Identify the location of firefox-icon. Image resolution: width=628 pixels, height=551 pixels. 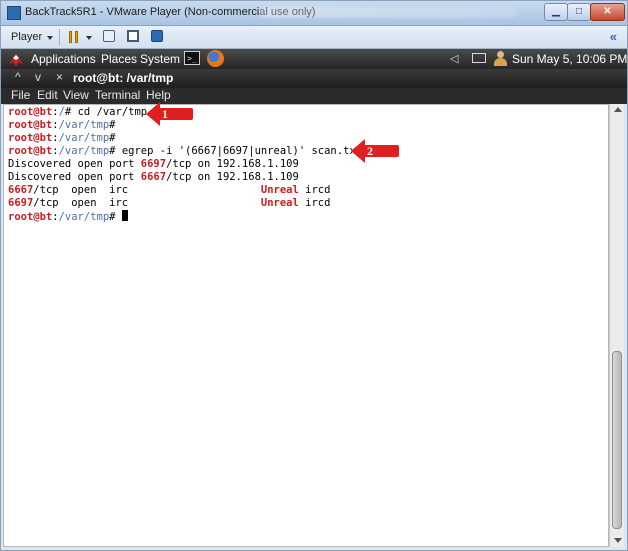
(215, 58).